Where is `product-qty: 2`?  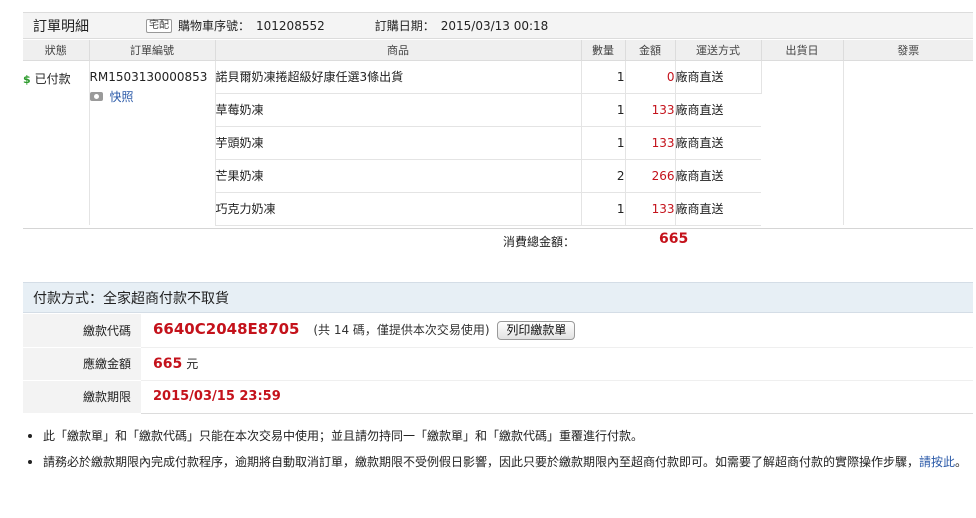
product-qty: 2 is located at coordinates (603, 176).